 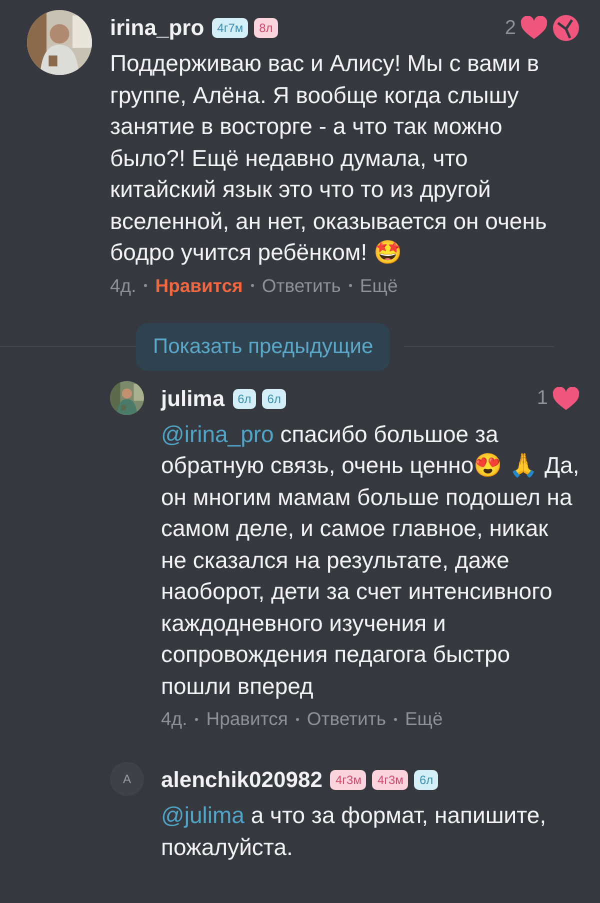 What do you see at coordinates (263, 346) in the screenshot?
I see `show-previous-button: Показать предыдущие` at bounding box center [263, 346].